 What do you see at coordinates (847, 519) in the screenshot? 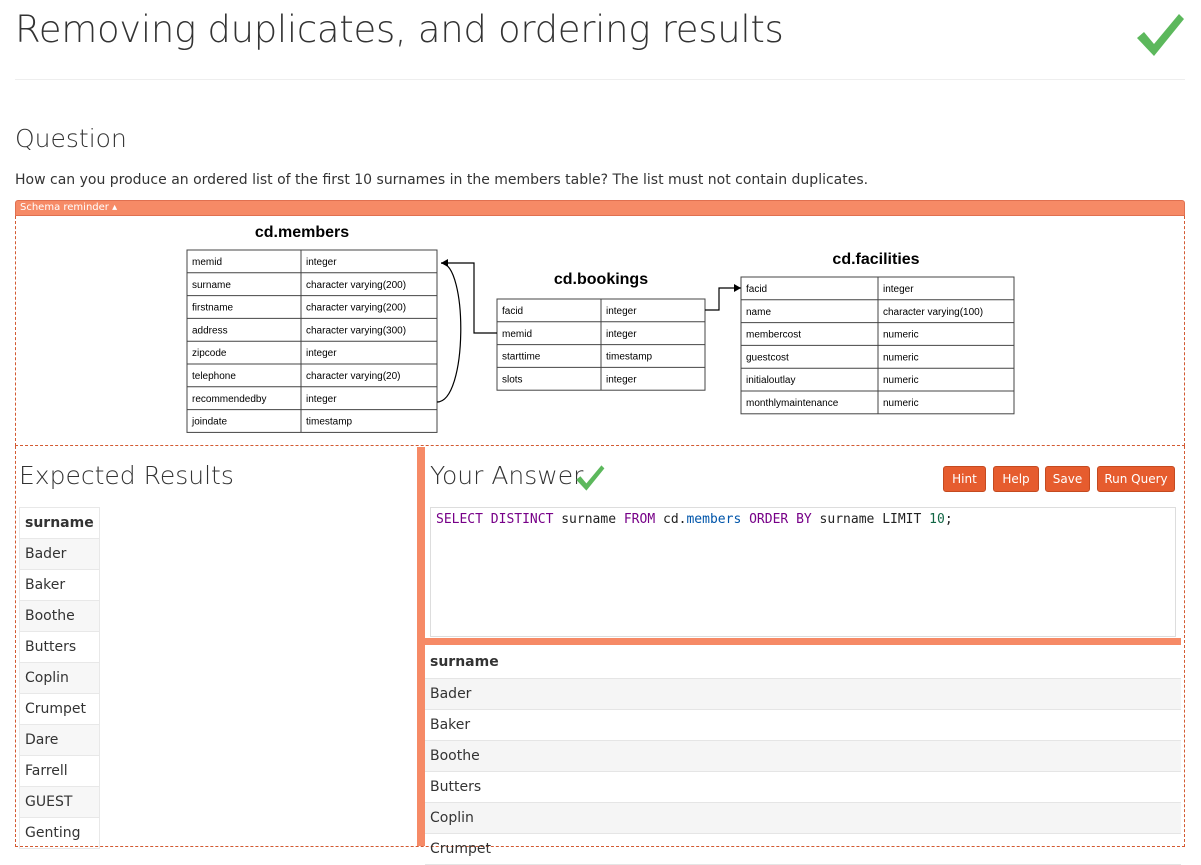
I see `sql-order-column: surname` at bounding box center [847, 519].